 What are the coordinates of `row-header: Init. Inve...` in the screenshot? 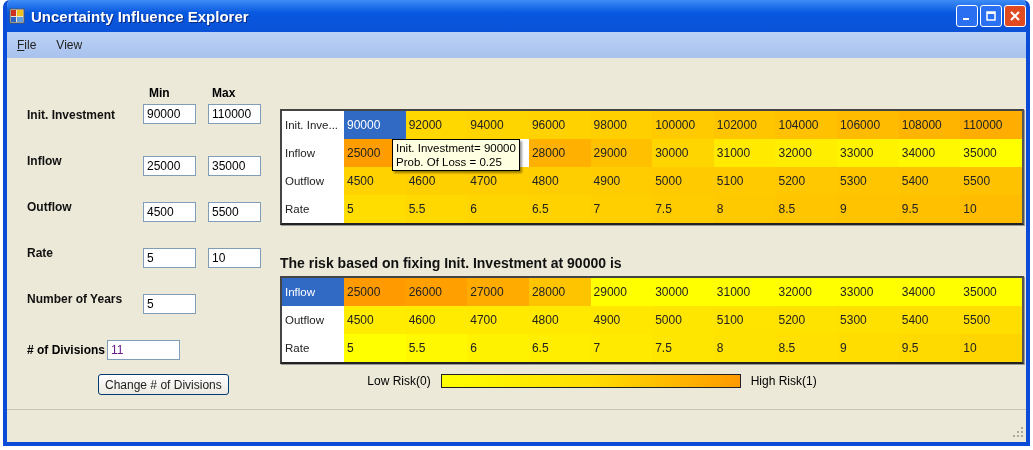 It's located at (313, 125).